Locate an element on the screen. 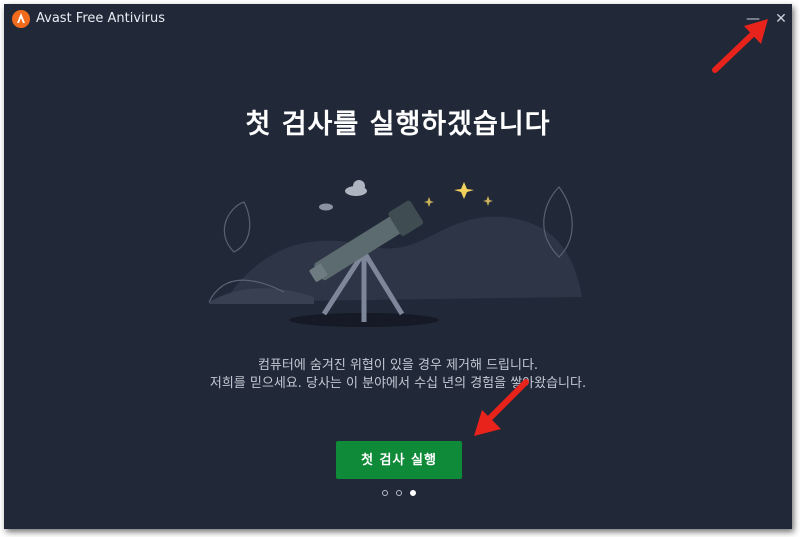 The height and width of the screenshot is (537, 800). telescope-illustration is located at coordinates (399, 254).